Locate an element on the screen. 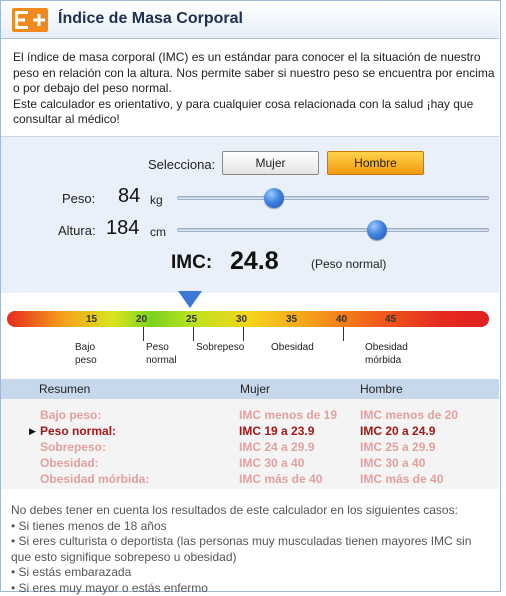 This screenshot has width=506, height=596. summary-row-category: Sobrepeso: is located at coordinates (73, 447).